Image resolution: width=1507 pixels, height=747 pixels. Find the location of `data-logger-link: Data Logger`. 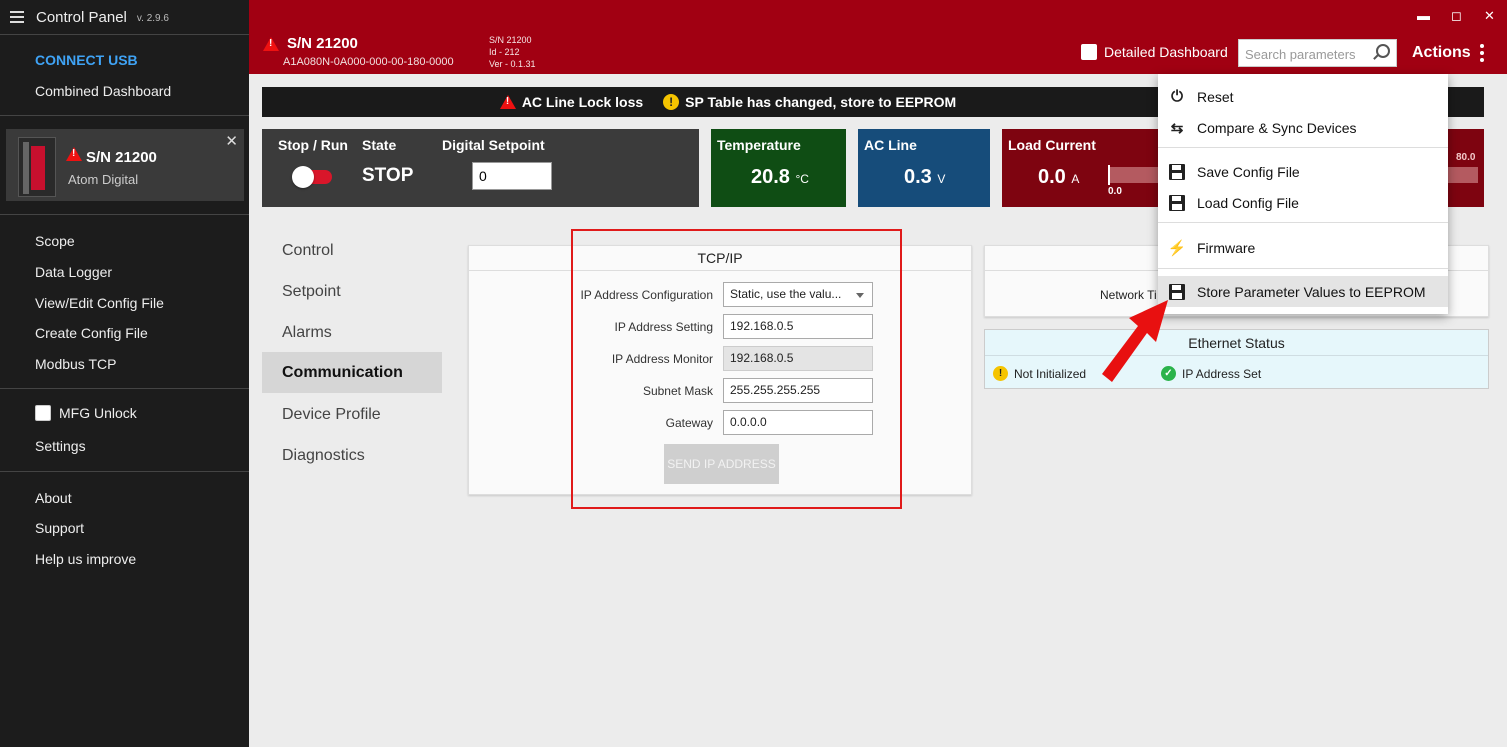

data-logger-link: Data Logger is located at coordinates (73, 272).